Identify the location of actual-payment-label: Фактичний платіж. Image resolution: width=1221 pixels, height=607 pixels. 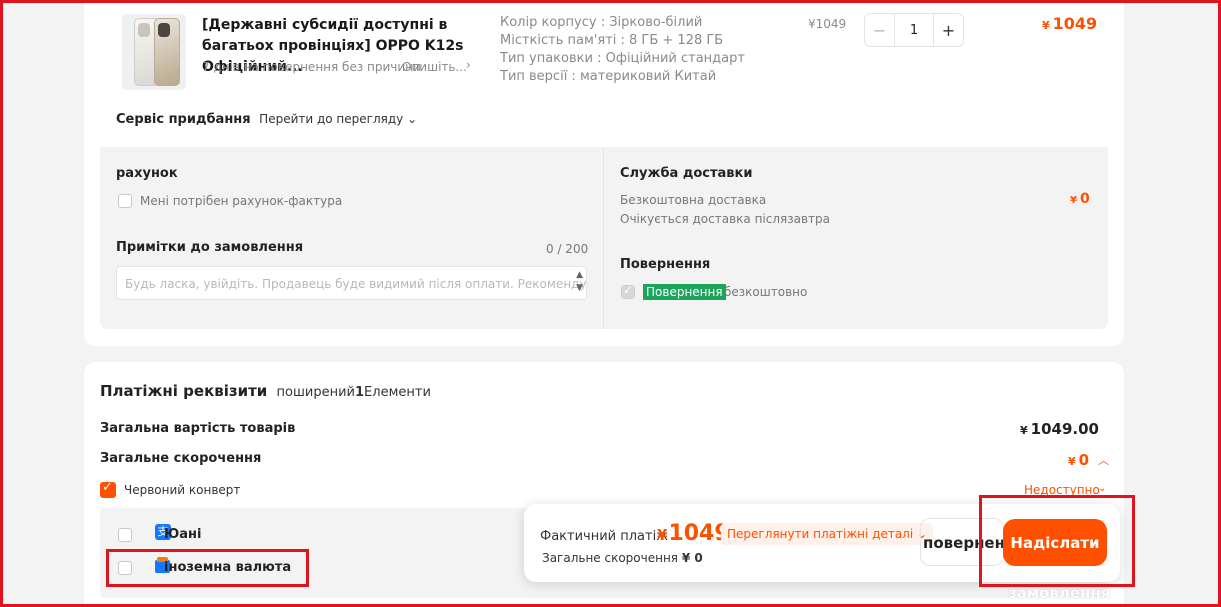
(604, 536).